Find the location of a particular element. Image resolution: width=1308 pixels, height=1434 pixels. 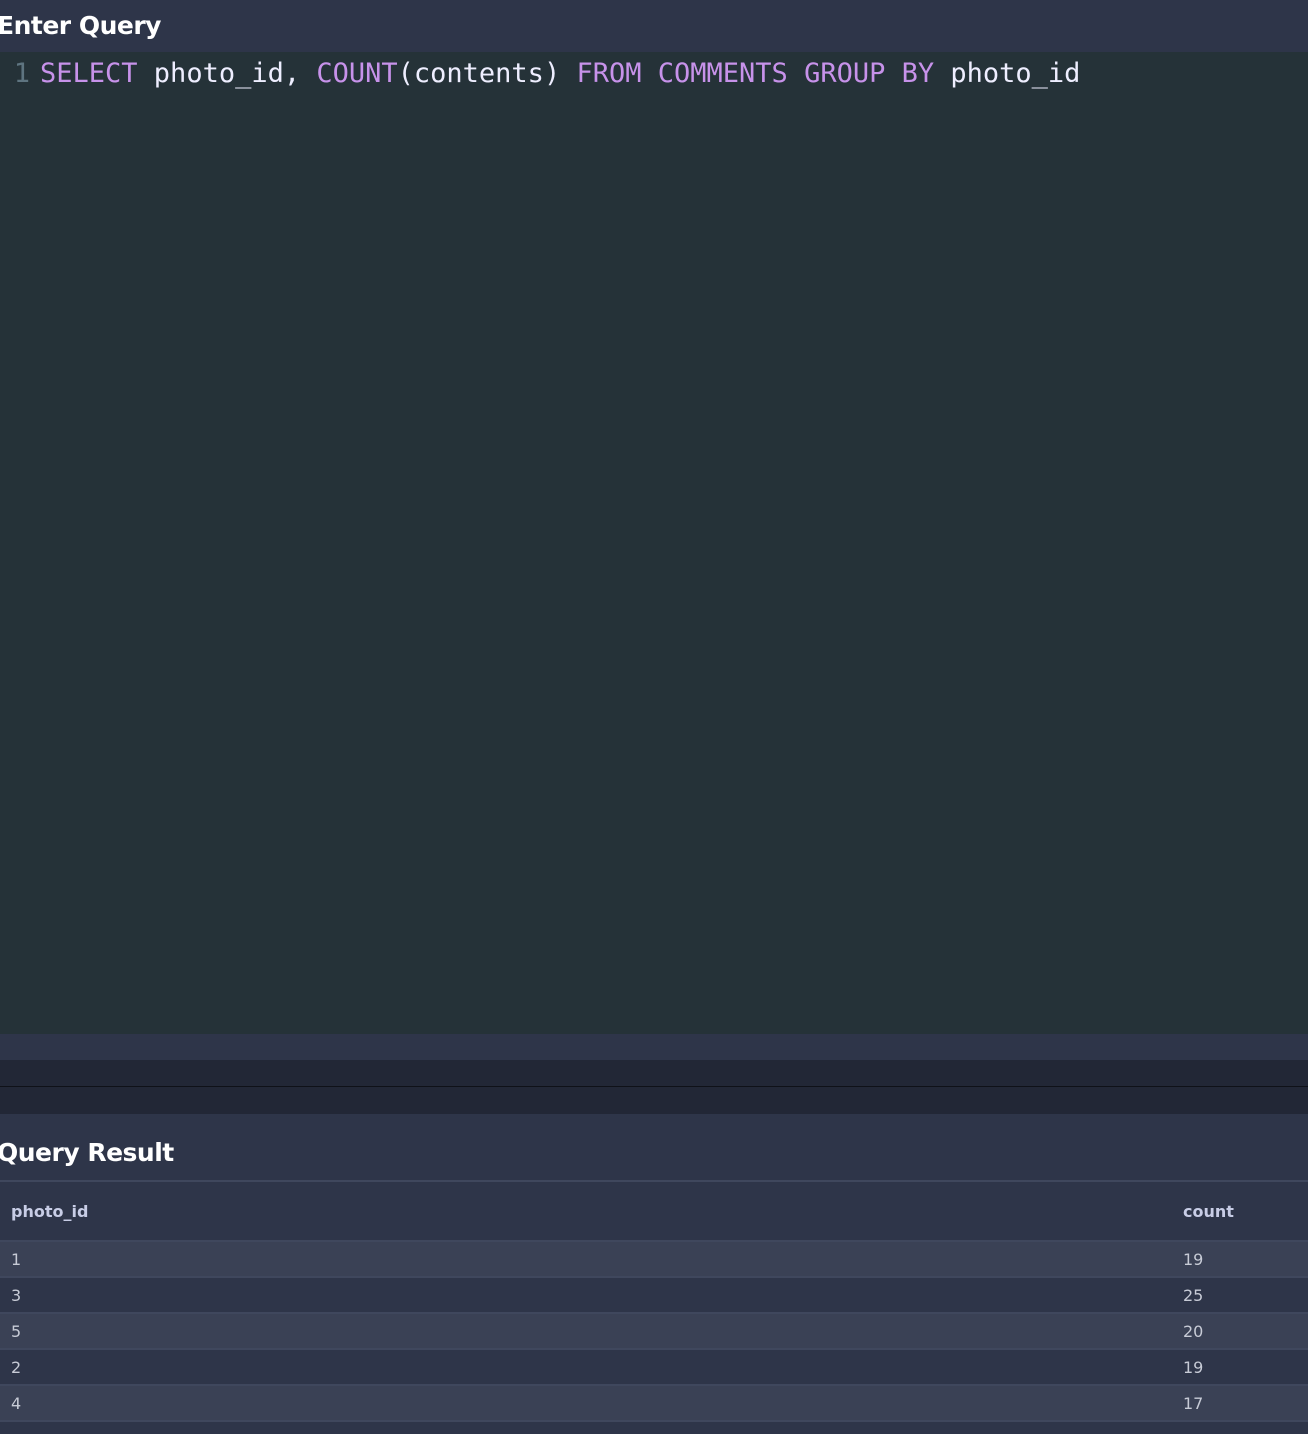

query-header: Enter Query is located at coordinates (654, 26).